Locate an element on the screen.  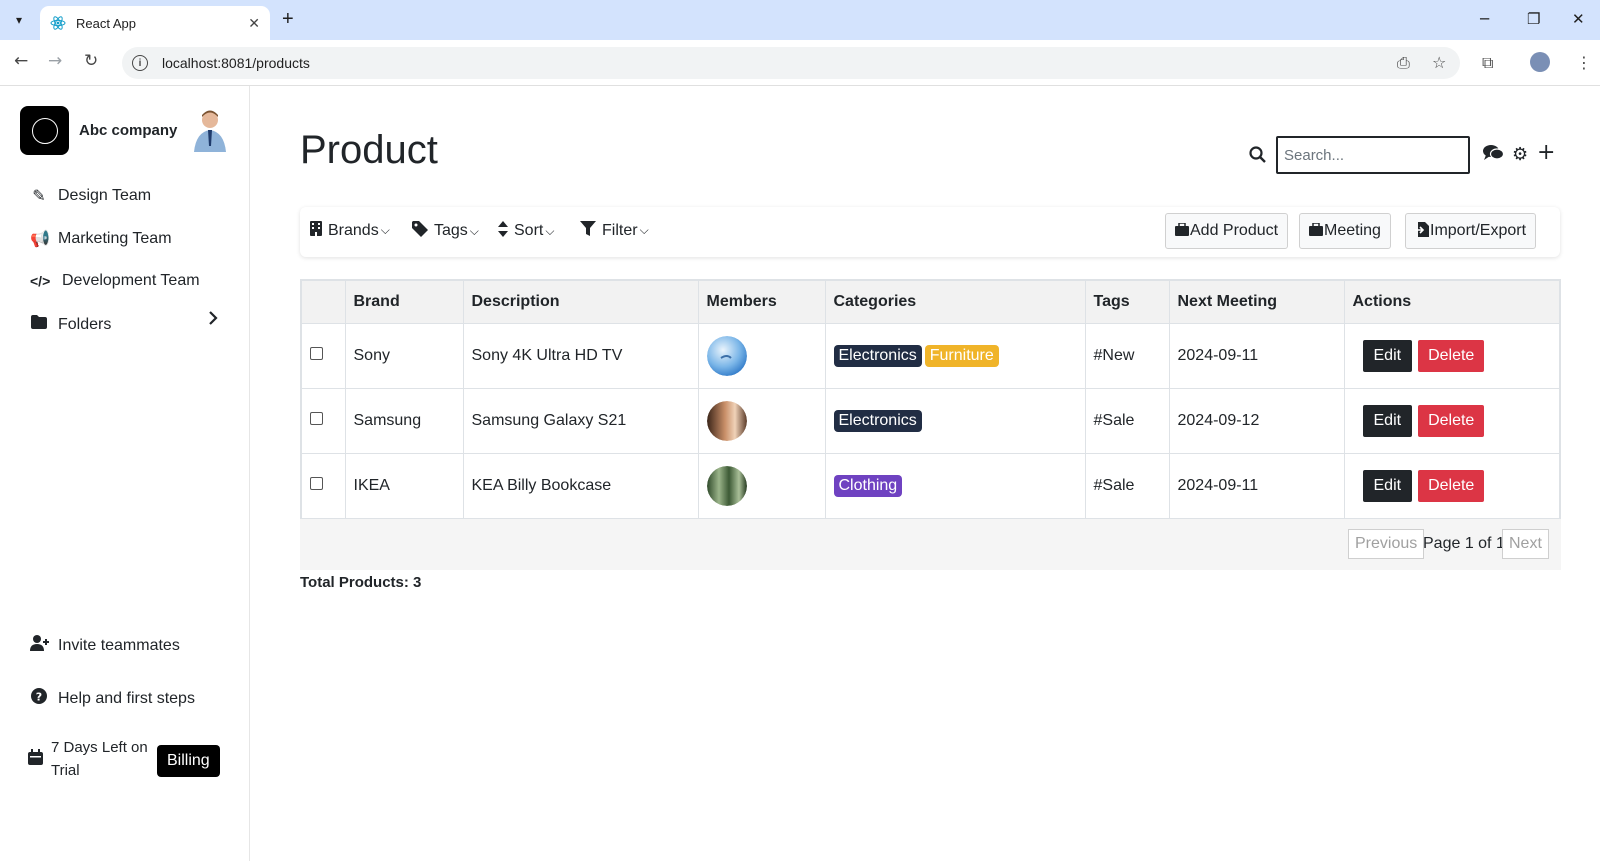
tags-cell: #Sale is located at coordinates (1127, 421).